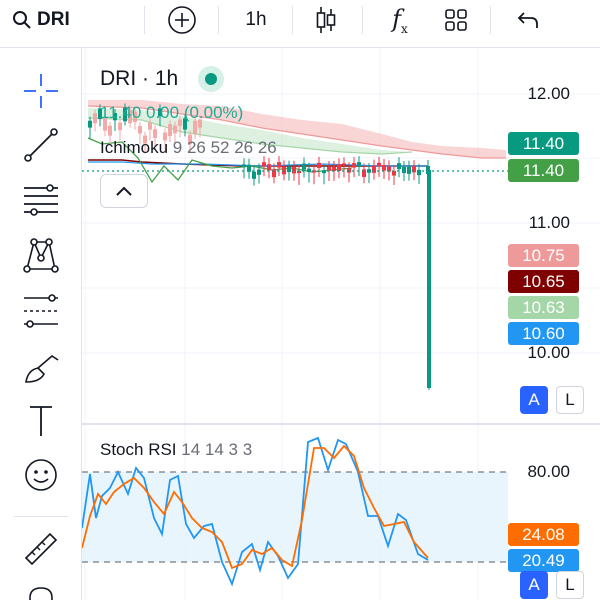 Image resolution: width=600 pixels, height=600 pixels. Describe the element at coordinates (397, 18) in the screenshot. I see `indicators-glyph: f` at that location.